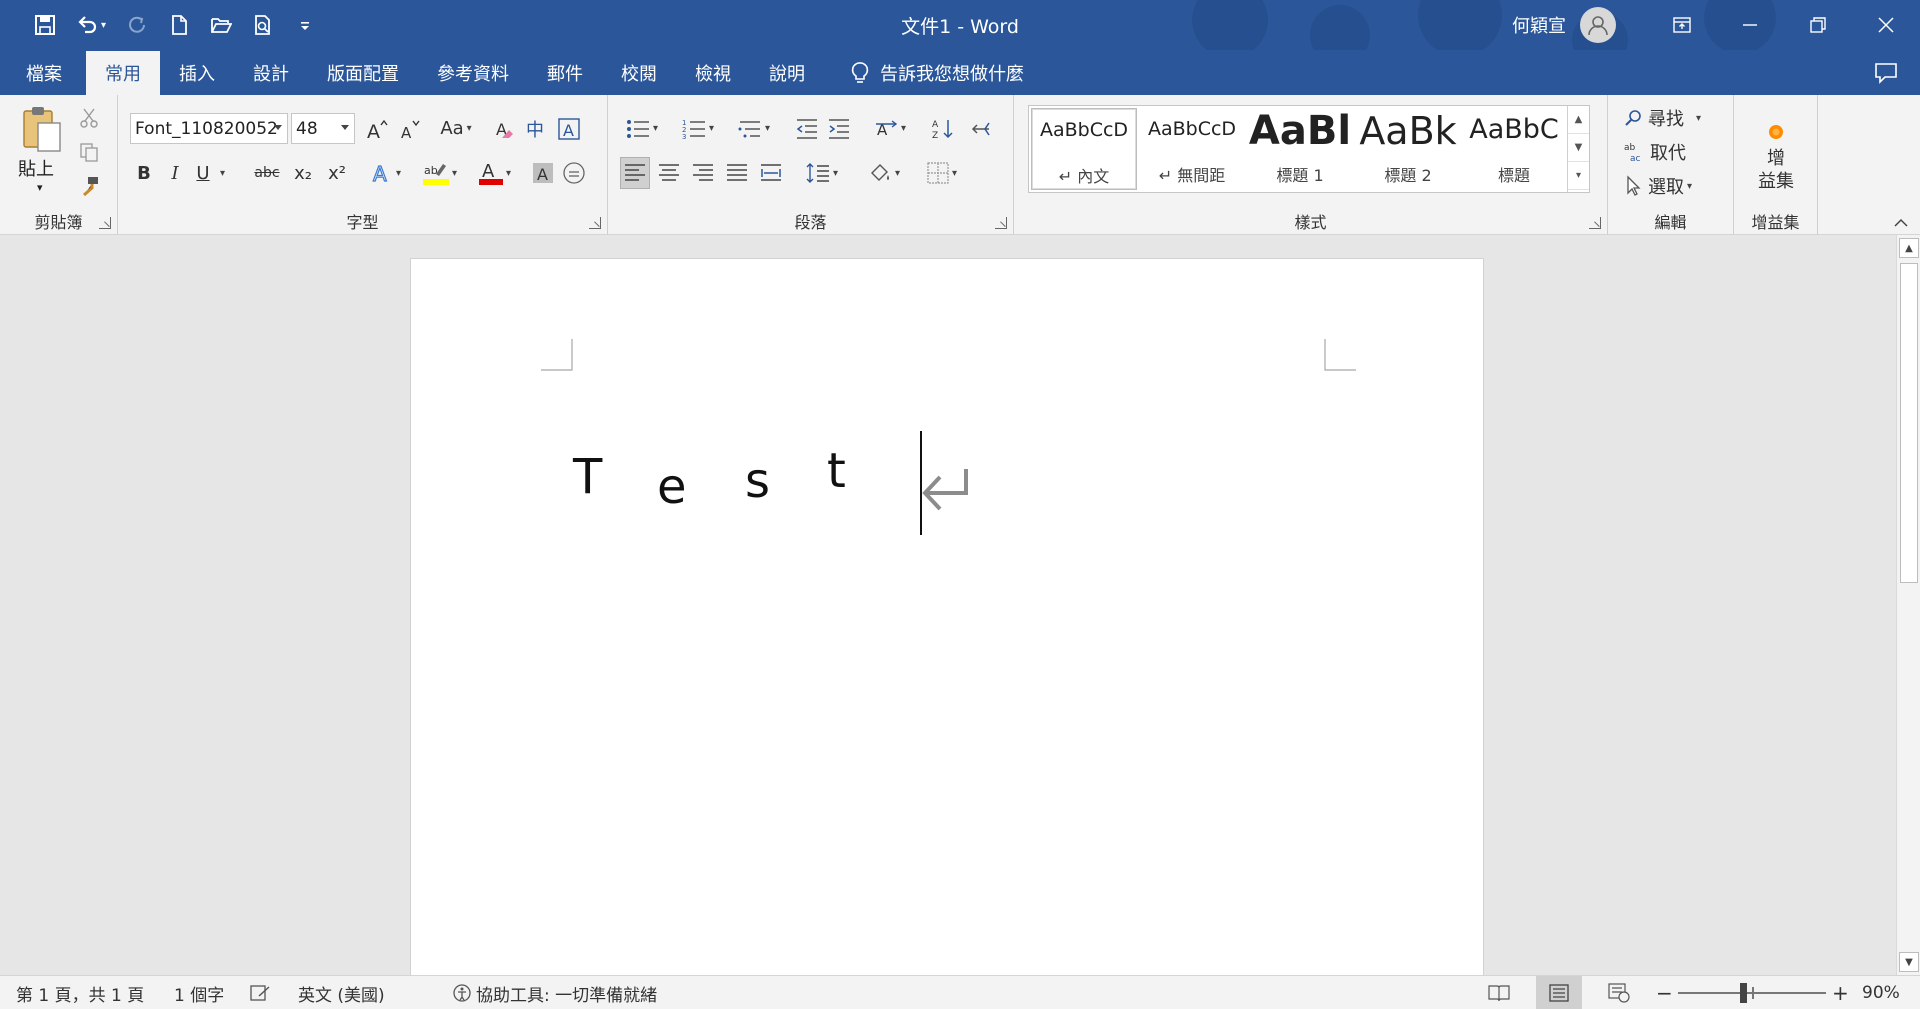 The image size is (1920, 1009). Describe the element at coordinates (199, 992) in the screenshot. I see `word-count: 1 個字` at that location.